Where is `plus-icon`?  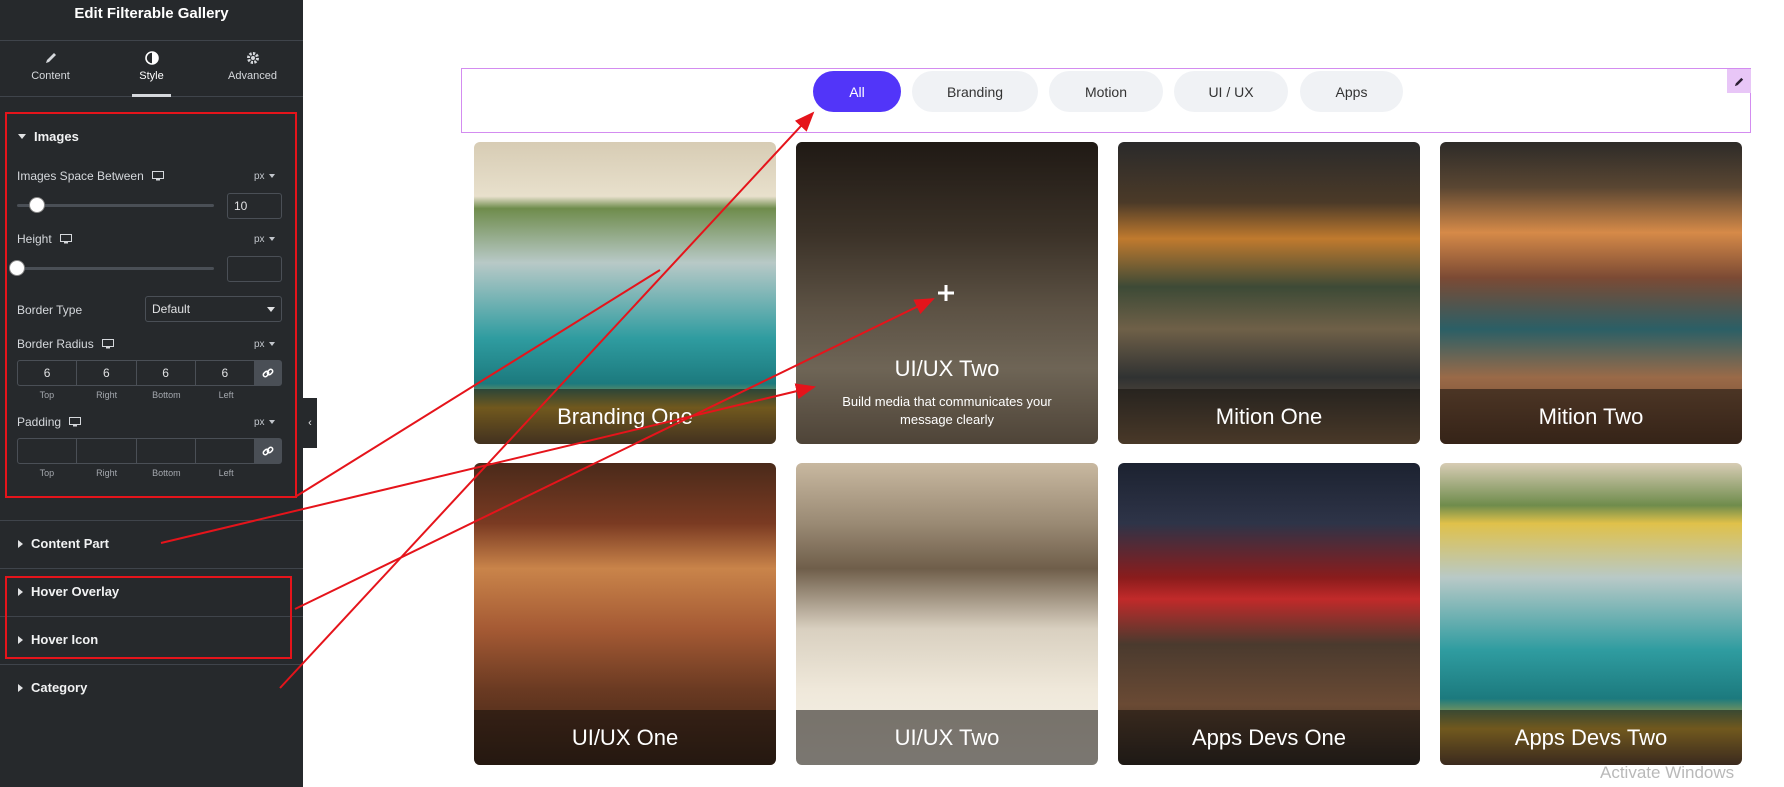
plus-icon is located at coordinates (946, 293).